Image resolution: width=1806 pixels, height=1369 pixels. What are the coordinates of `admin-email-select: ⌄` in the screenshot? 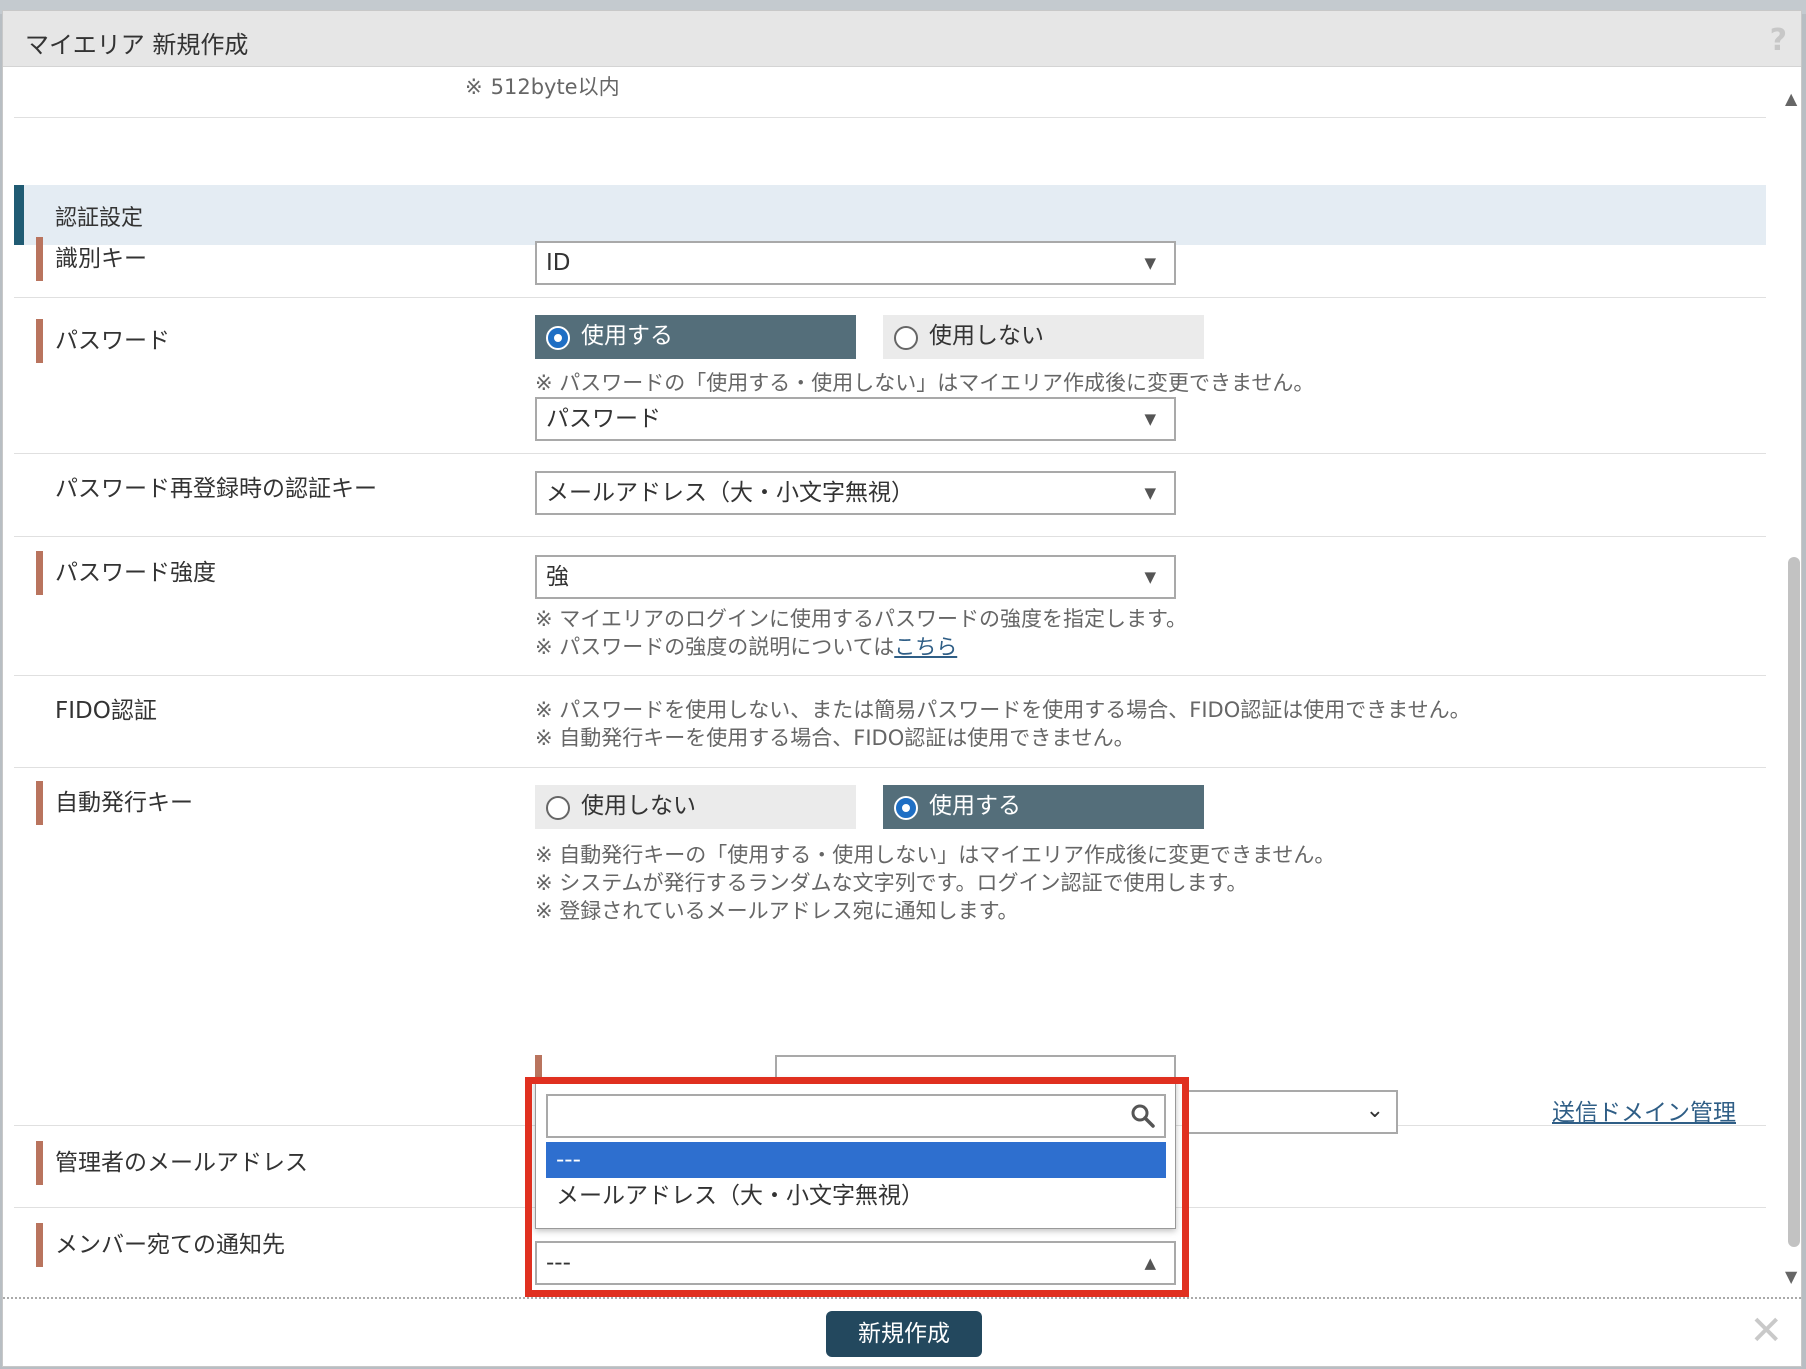 It's located at (1290, 1112).